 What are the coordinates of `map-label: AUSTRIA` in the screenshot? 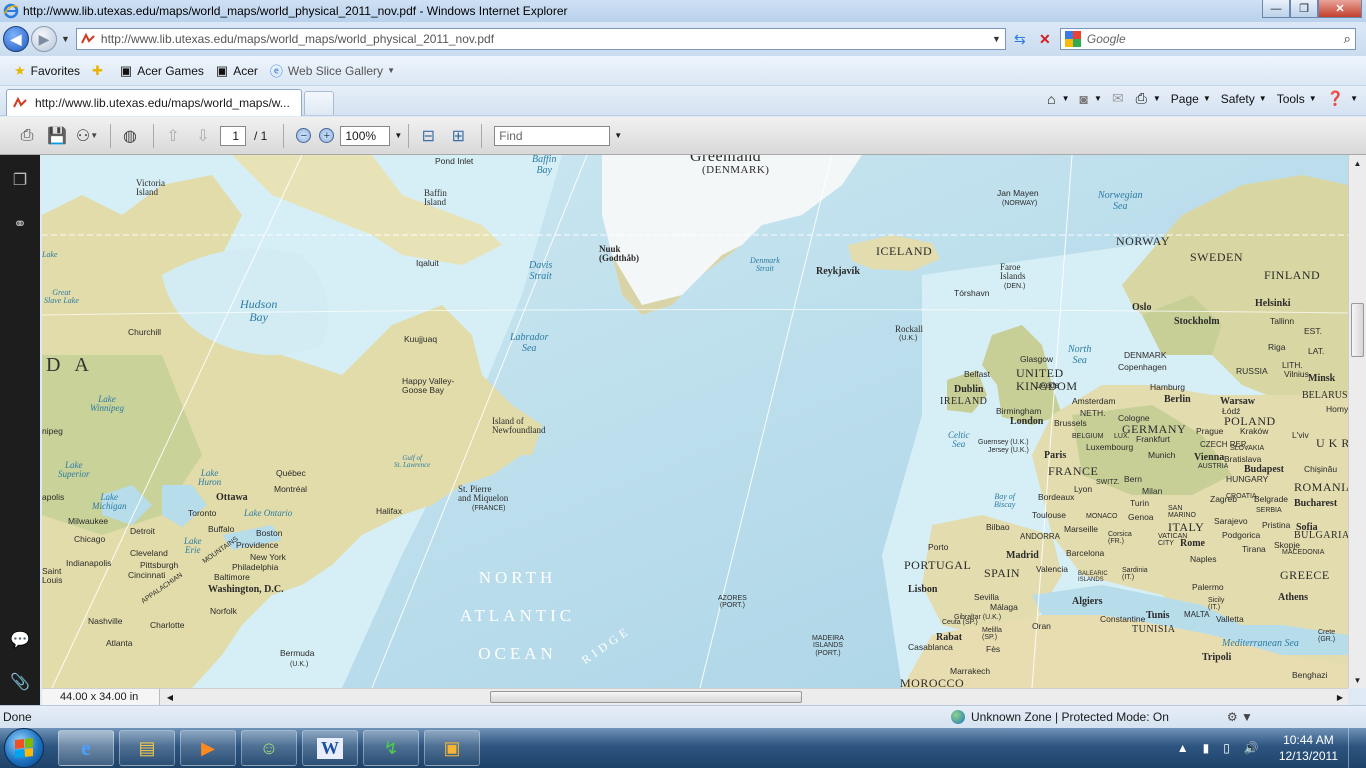 It's located at (1213, 466).